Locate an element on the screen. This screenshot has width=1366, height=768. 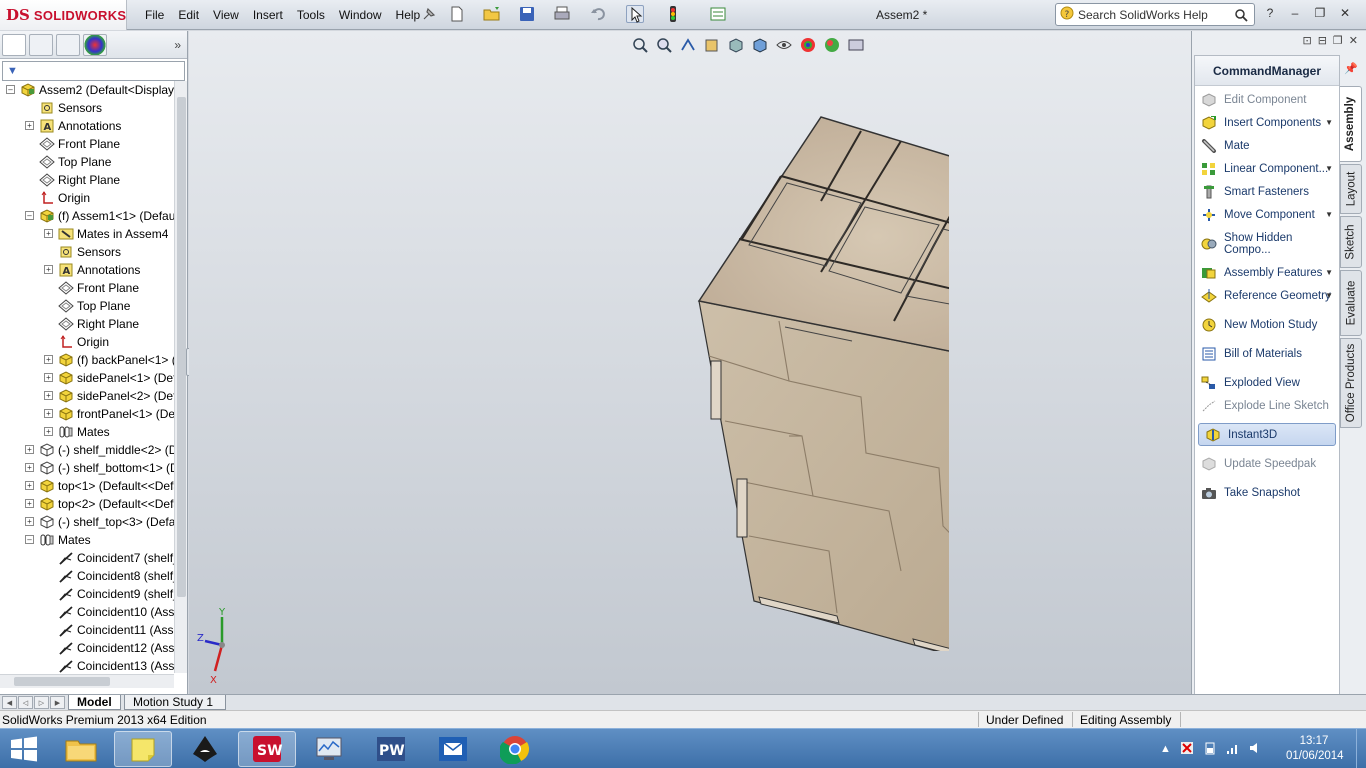
tab-sketch: Sketch is located at coordinates (1351, 242).